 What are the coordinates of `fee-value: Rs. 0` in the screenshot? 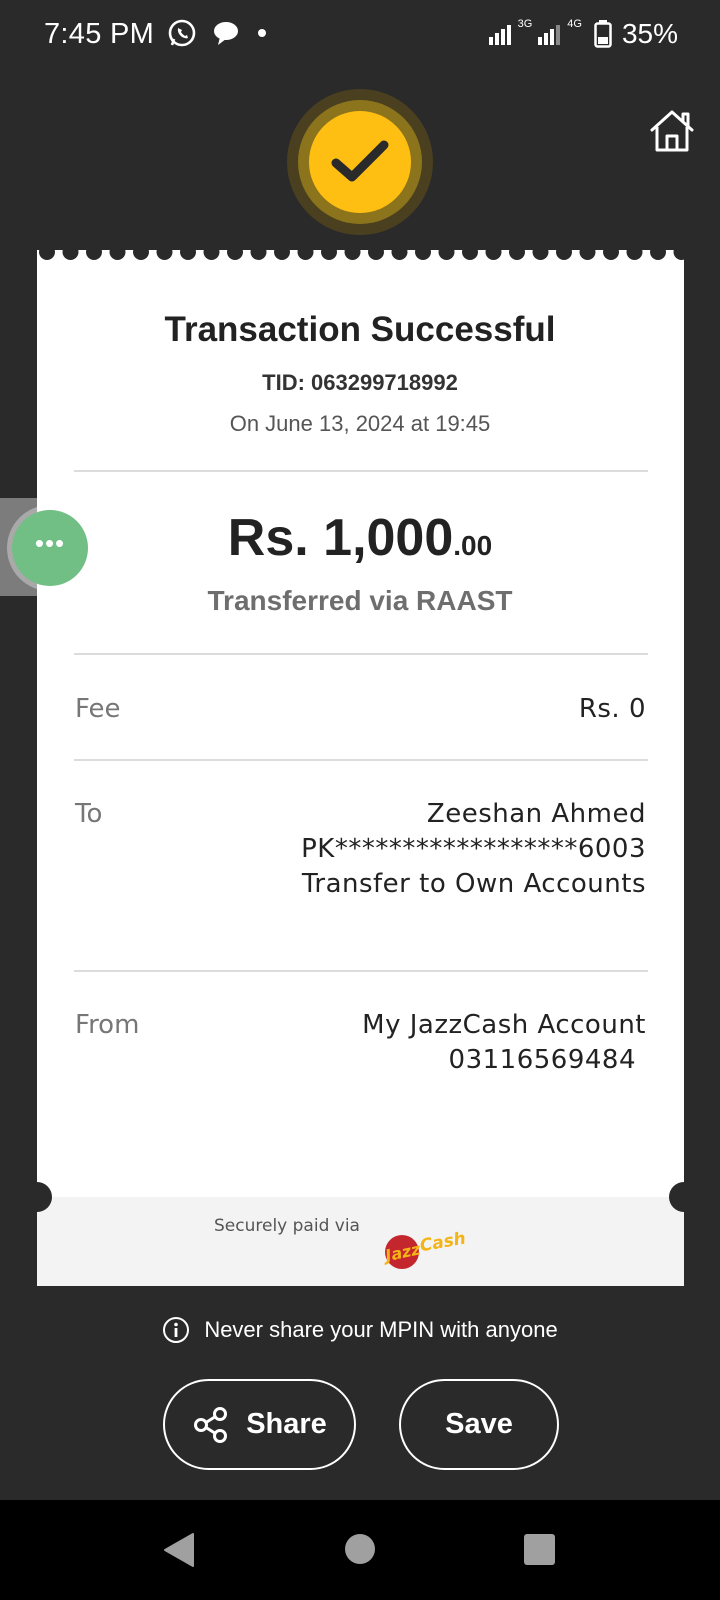 It's located at (612, 709).